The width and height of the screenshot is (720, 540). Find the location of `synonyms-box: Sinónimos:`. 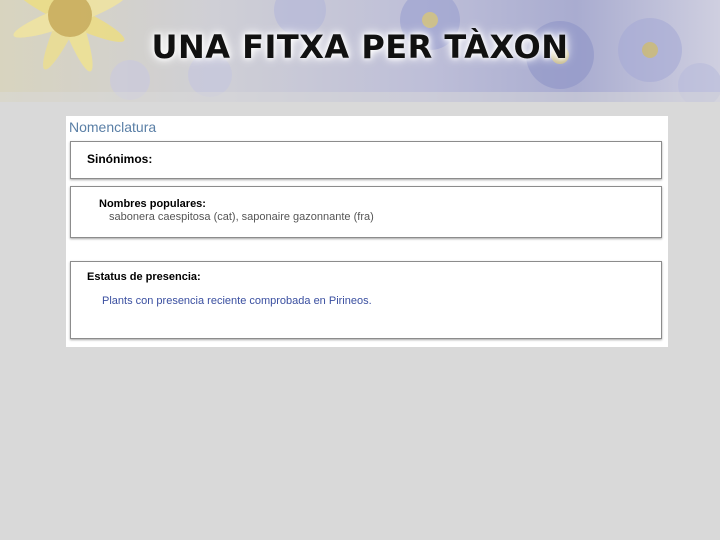

synonyms-box: Sinónimos: is located at coordinates (366, 160).